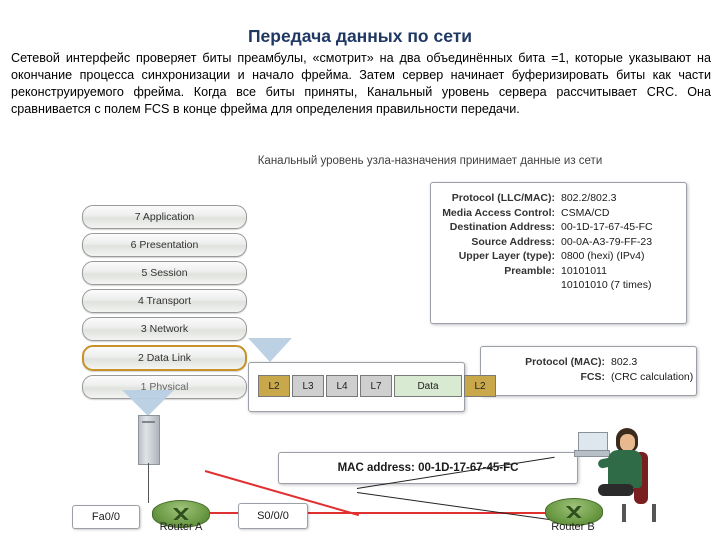 The height and width of the screenshot is (540, 720). I want to click on fcs-field-fcs-label: FCS:, so click(593, 376).